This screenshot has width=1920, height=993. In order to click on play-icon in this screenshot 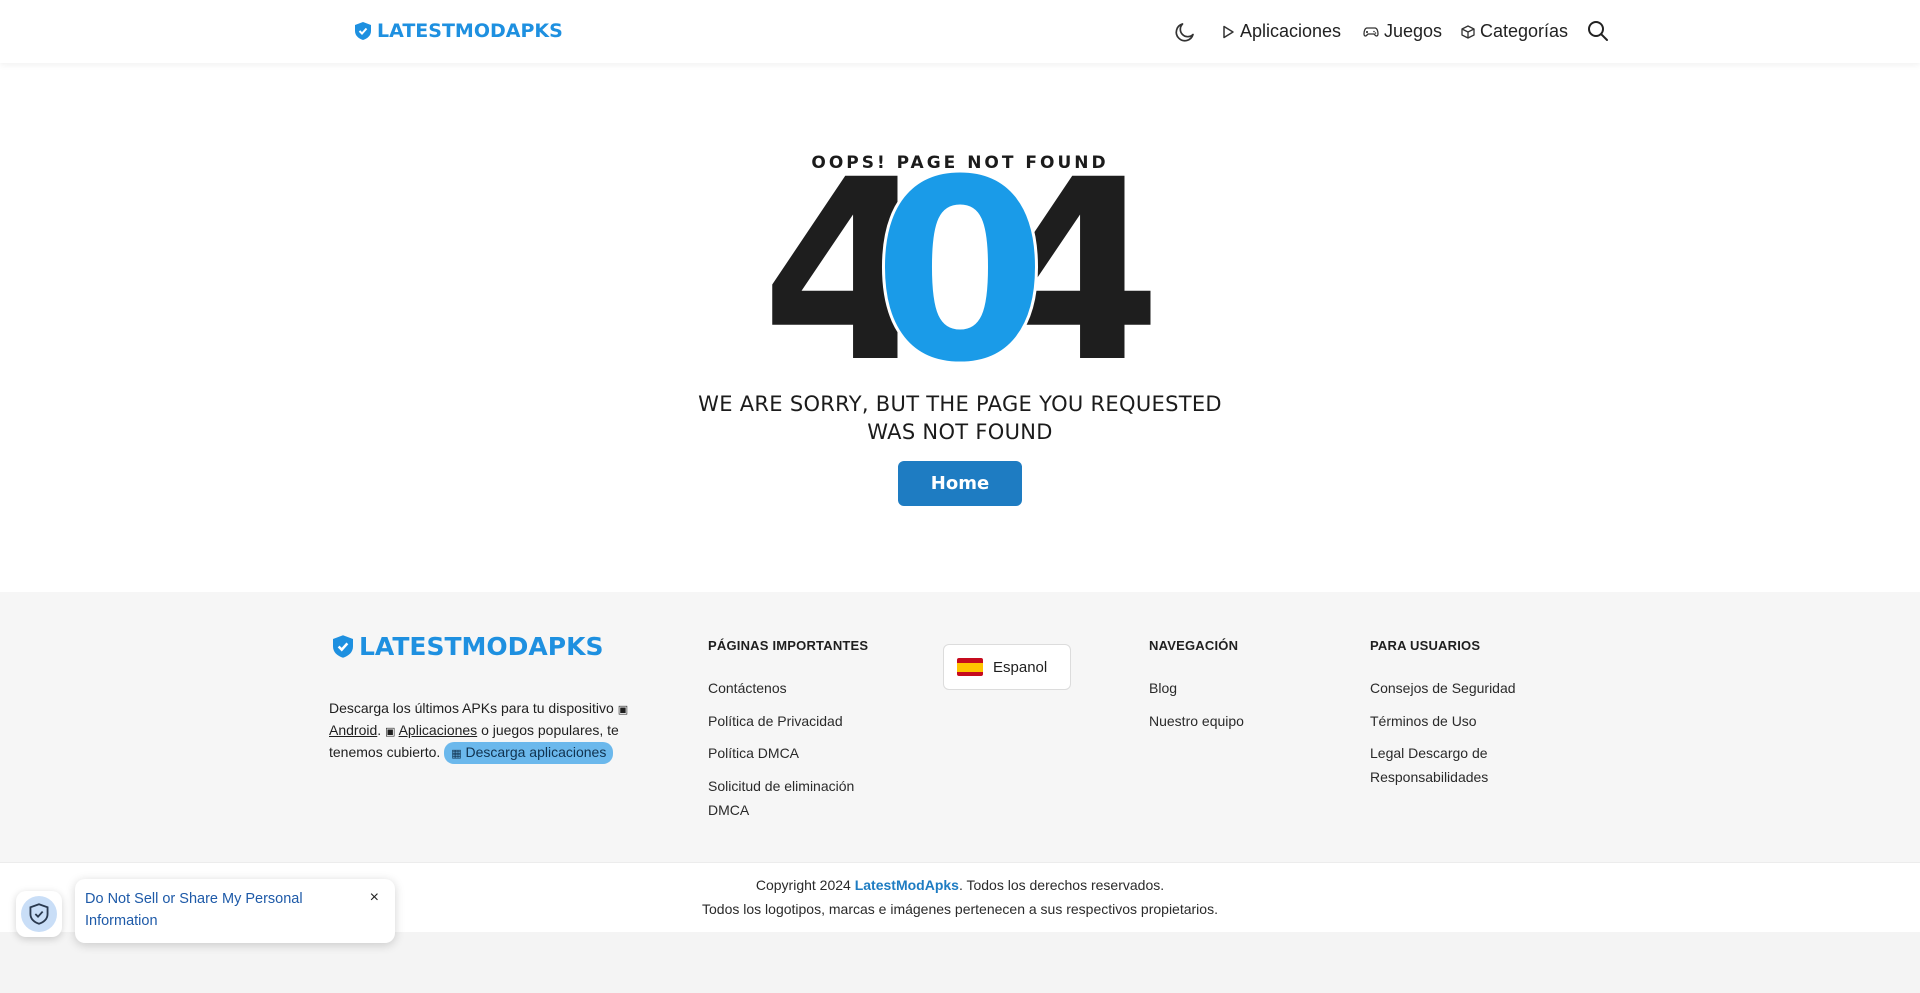, I will do `click(1228, 31)`.